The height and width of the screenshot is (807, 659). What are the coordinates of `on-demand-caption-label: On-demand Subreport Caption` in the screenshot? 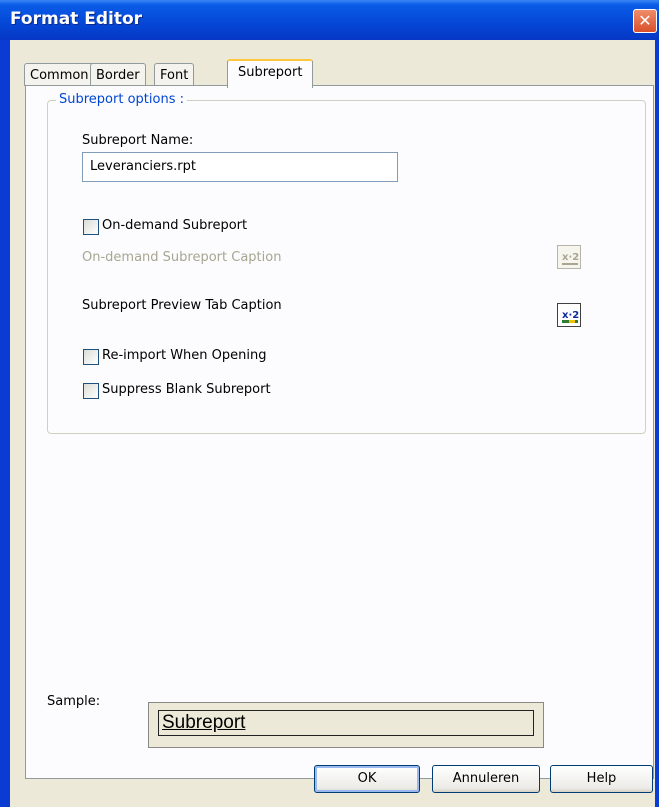 It's located at (182, 257).